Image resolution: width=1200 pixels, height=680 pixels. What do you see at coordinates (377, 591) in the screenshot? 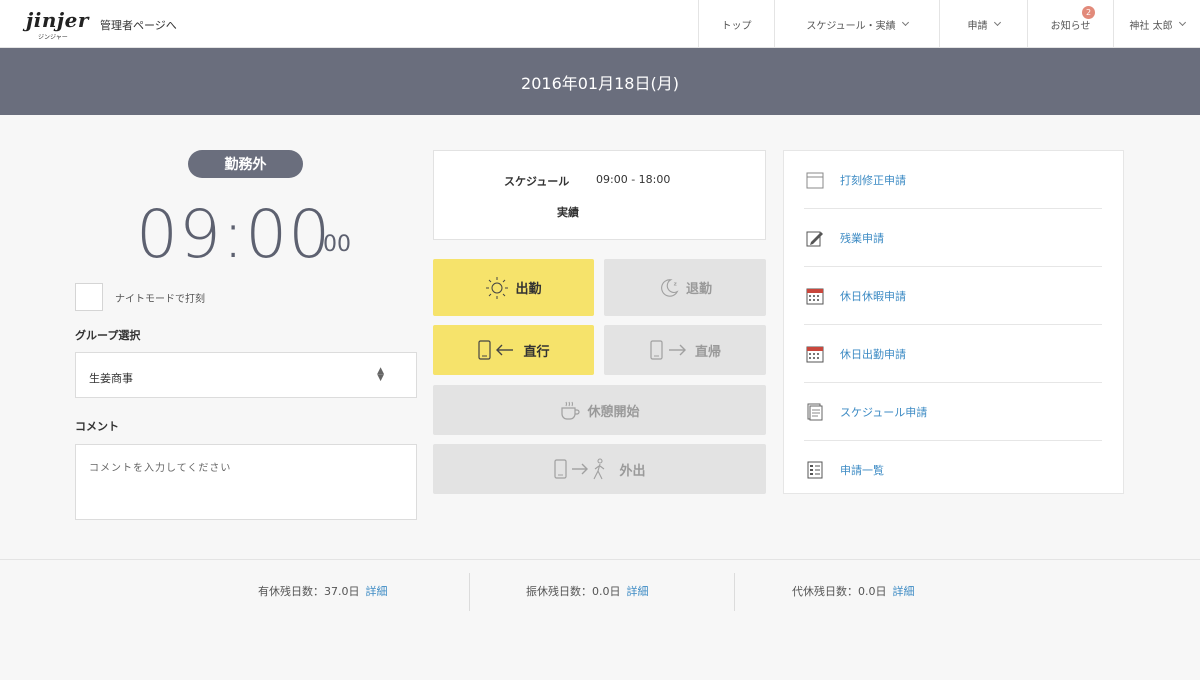
I see `paid-leave-detail-link: 詳細` at bounding box center [377, 591].